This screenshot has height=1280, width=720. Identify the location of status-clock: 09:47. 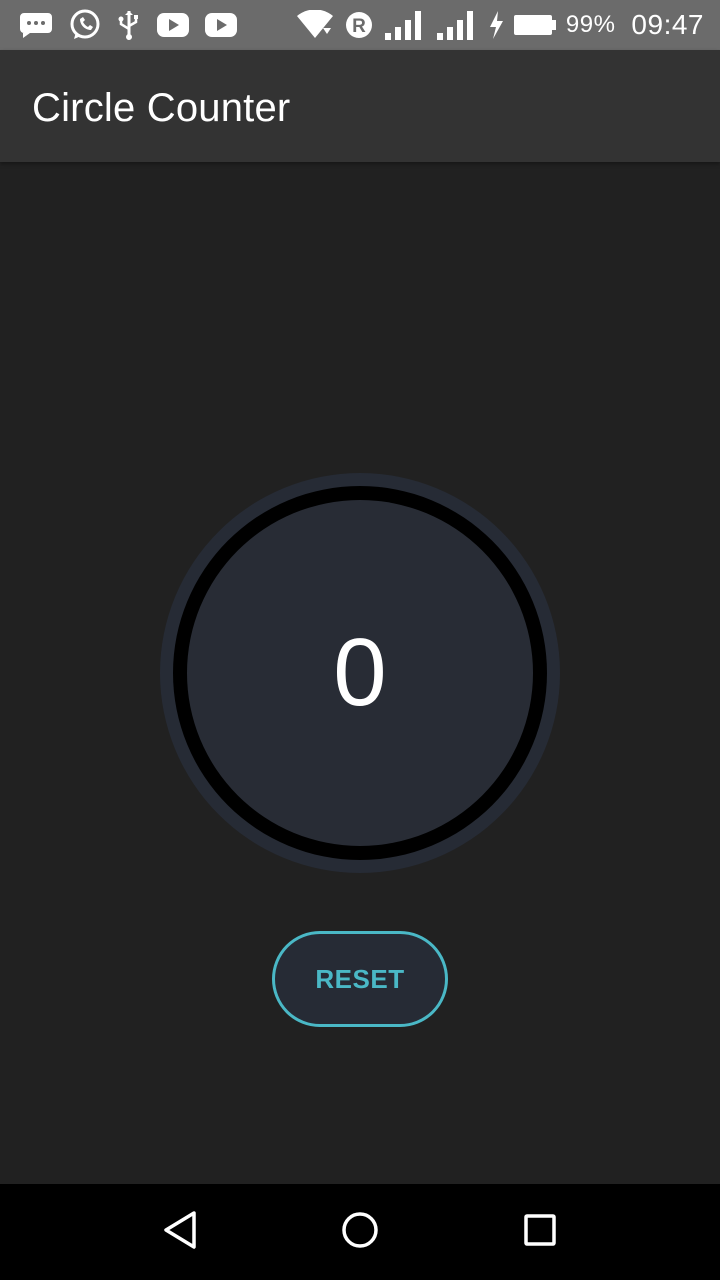
(667, 24).